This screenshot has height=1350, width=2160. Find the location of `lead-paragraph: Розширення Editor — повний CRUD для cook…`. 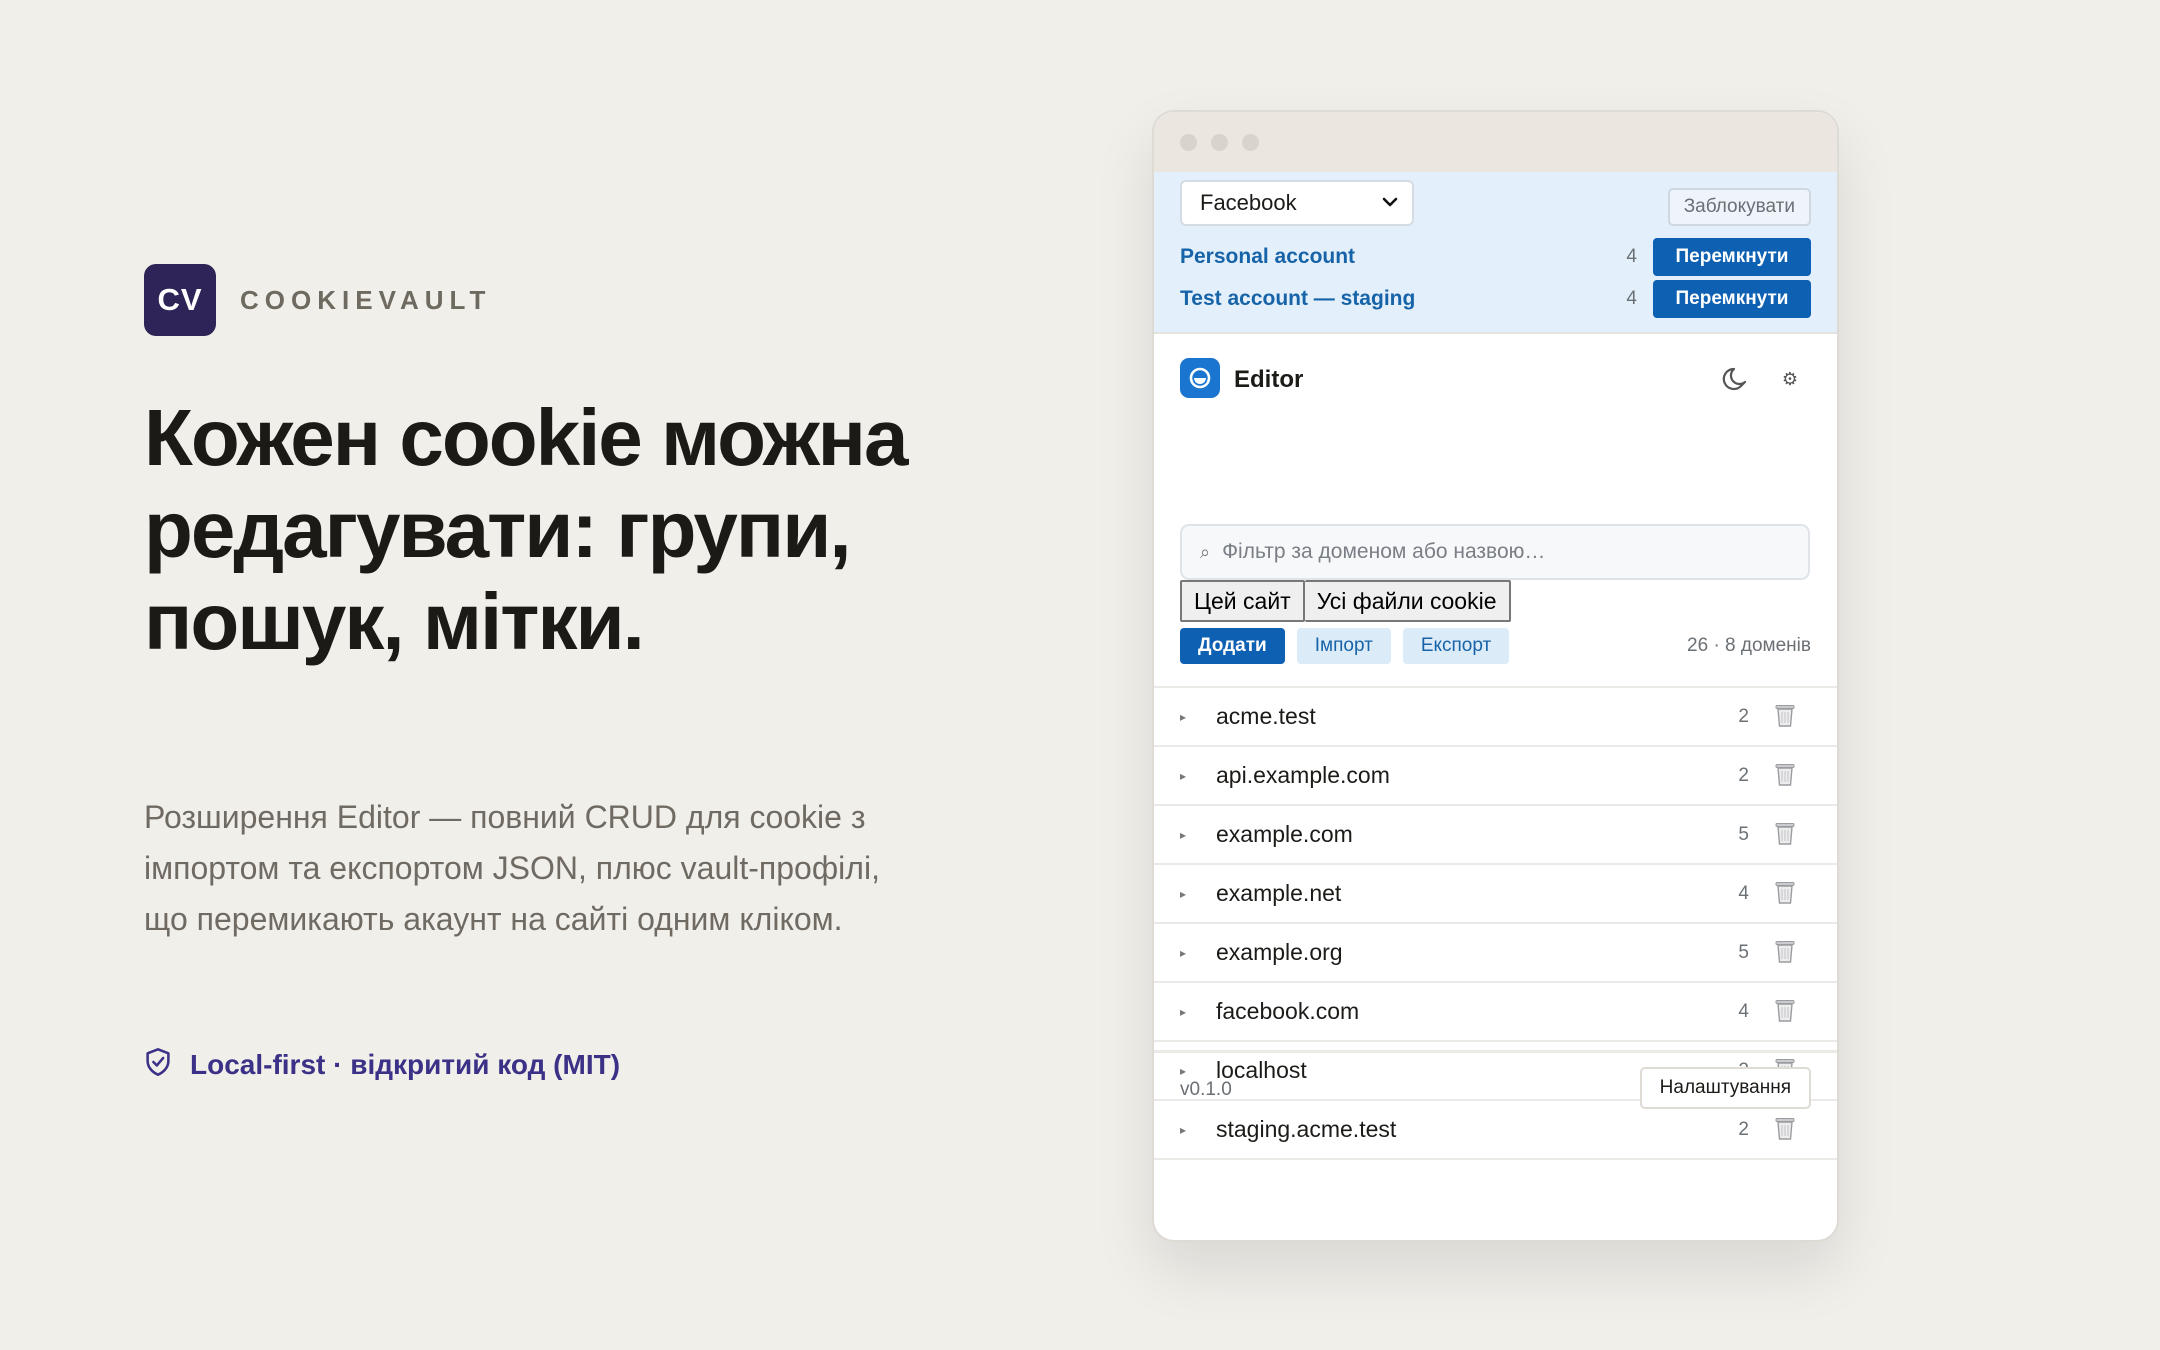

lead-paragraph: Розширення Editor — повний CRUD для cook… is located at coordinates (512, 868).